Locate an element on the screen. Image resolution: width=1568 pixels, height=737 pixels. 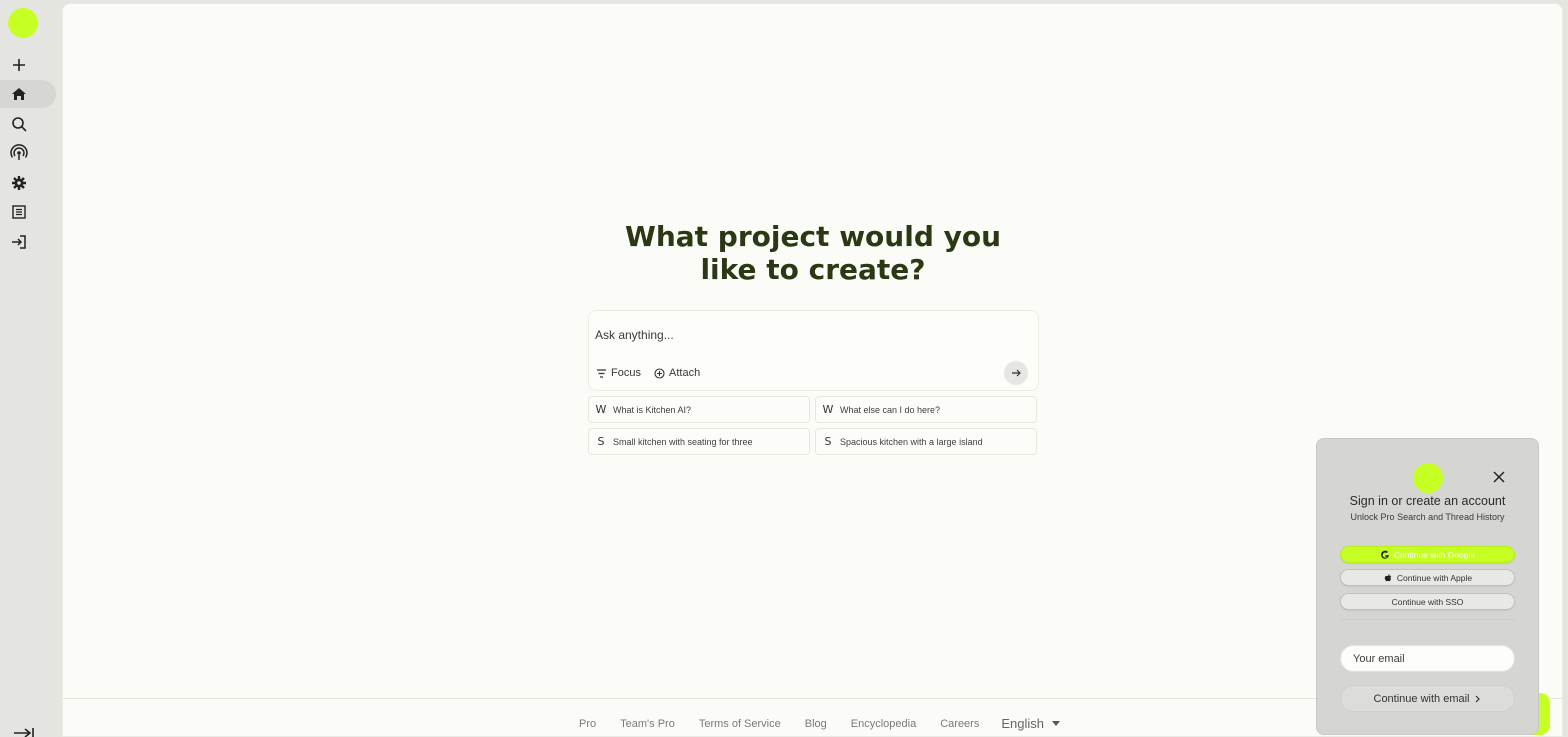
plus-icon is located at coordinates (19, 65).